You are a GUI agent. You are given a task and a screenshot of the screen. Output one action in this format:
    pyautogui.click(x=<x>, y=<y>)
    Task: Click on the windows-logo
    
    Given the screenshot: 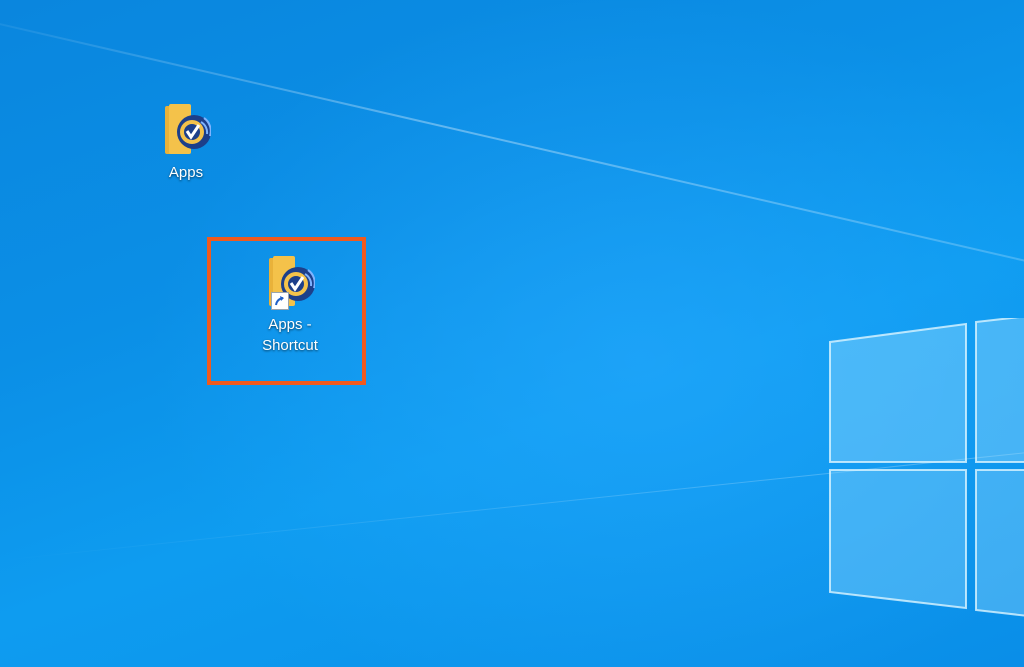 What is the action you would take?
    pyautogui.click(x=926, y=467)
    